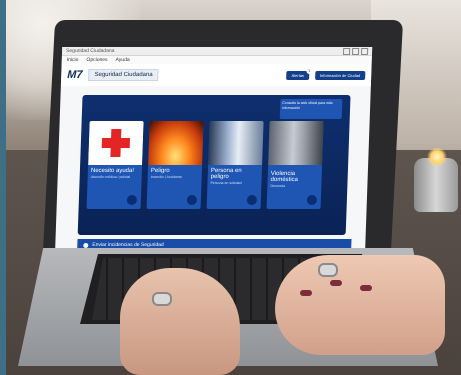  I want to click on card-person-danger: Persona en peligro Persona en soledad, so click(235, 165).